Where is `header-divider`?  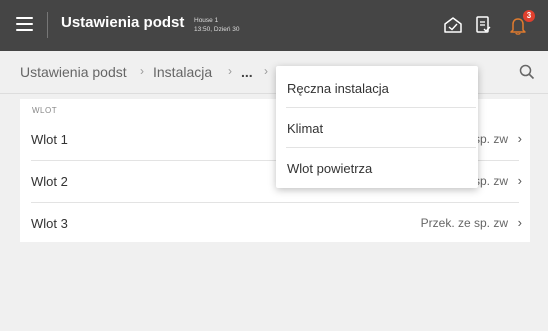 header-divider is located at coordinates (47, 25).